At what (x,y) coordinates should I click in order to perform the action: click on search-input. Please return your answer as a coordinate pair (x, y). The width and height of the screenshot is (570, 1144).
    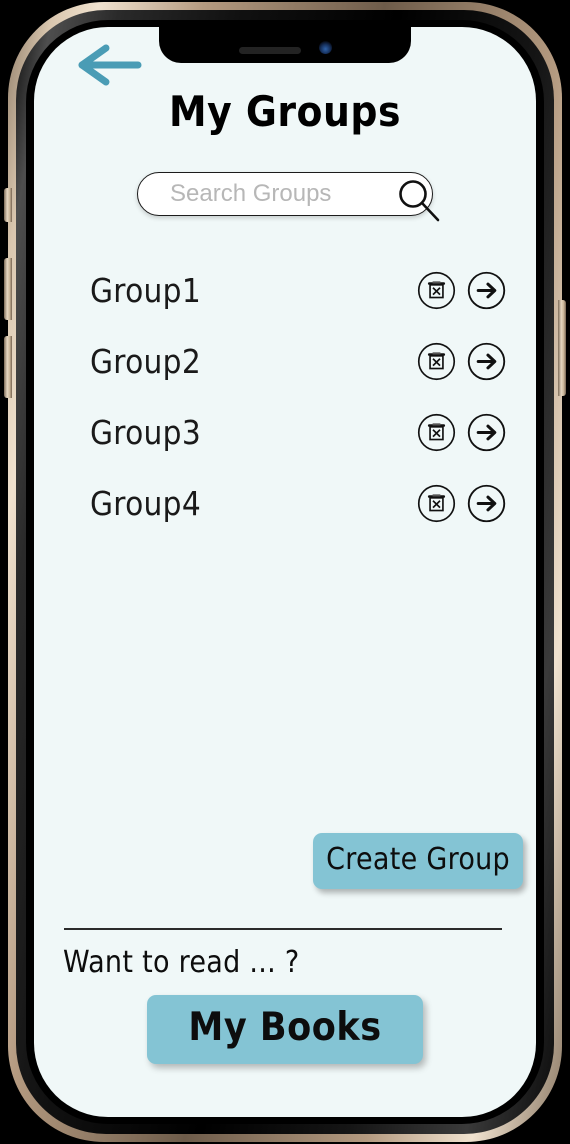
    Looking at the image, I should click on (275, 194).